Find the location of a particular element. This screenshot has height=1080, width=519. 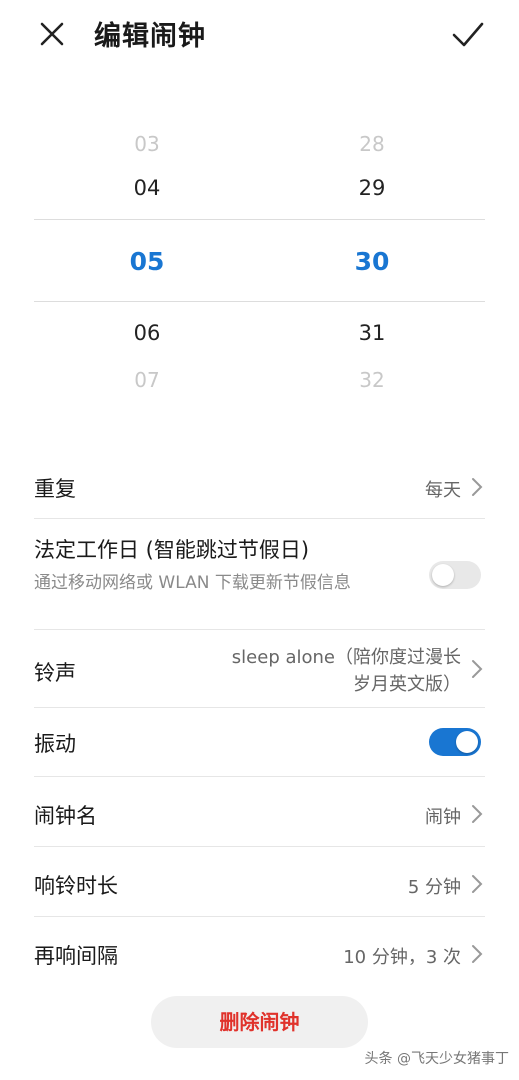

ring-duration-value: 5 分钟 is located at coordinates (434, 887).